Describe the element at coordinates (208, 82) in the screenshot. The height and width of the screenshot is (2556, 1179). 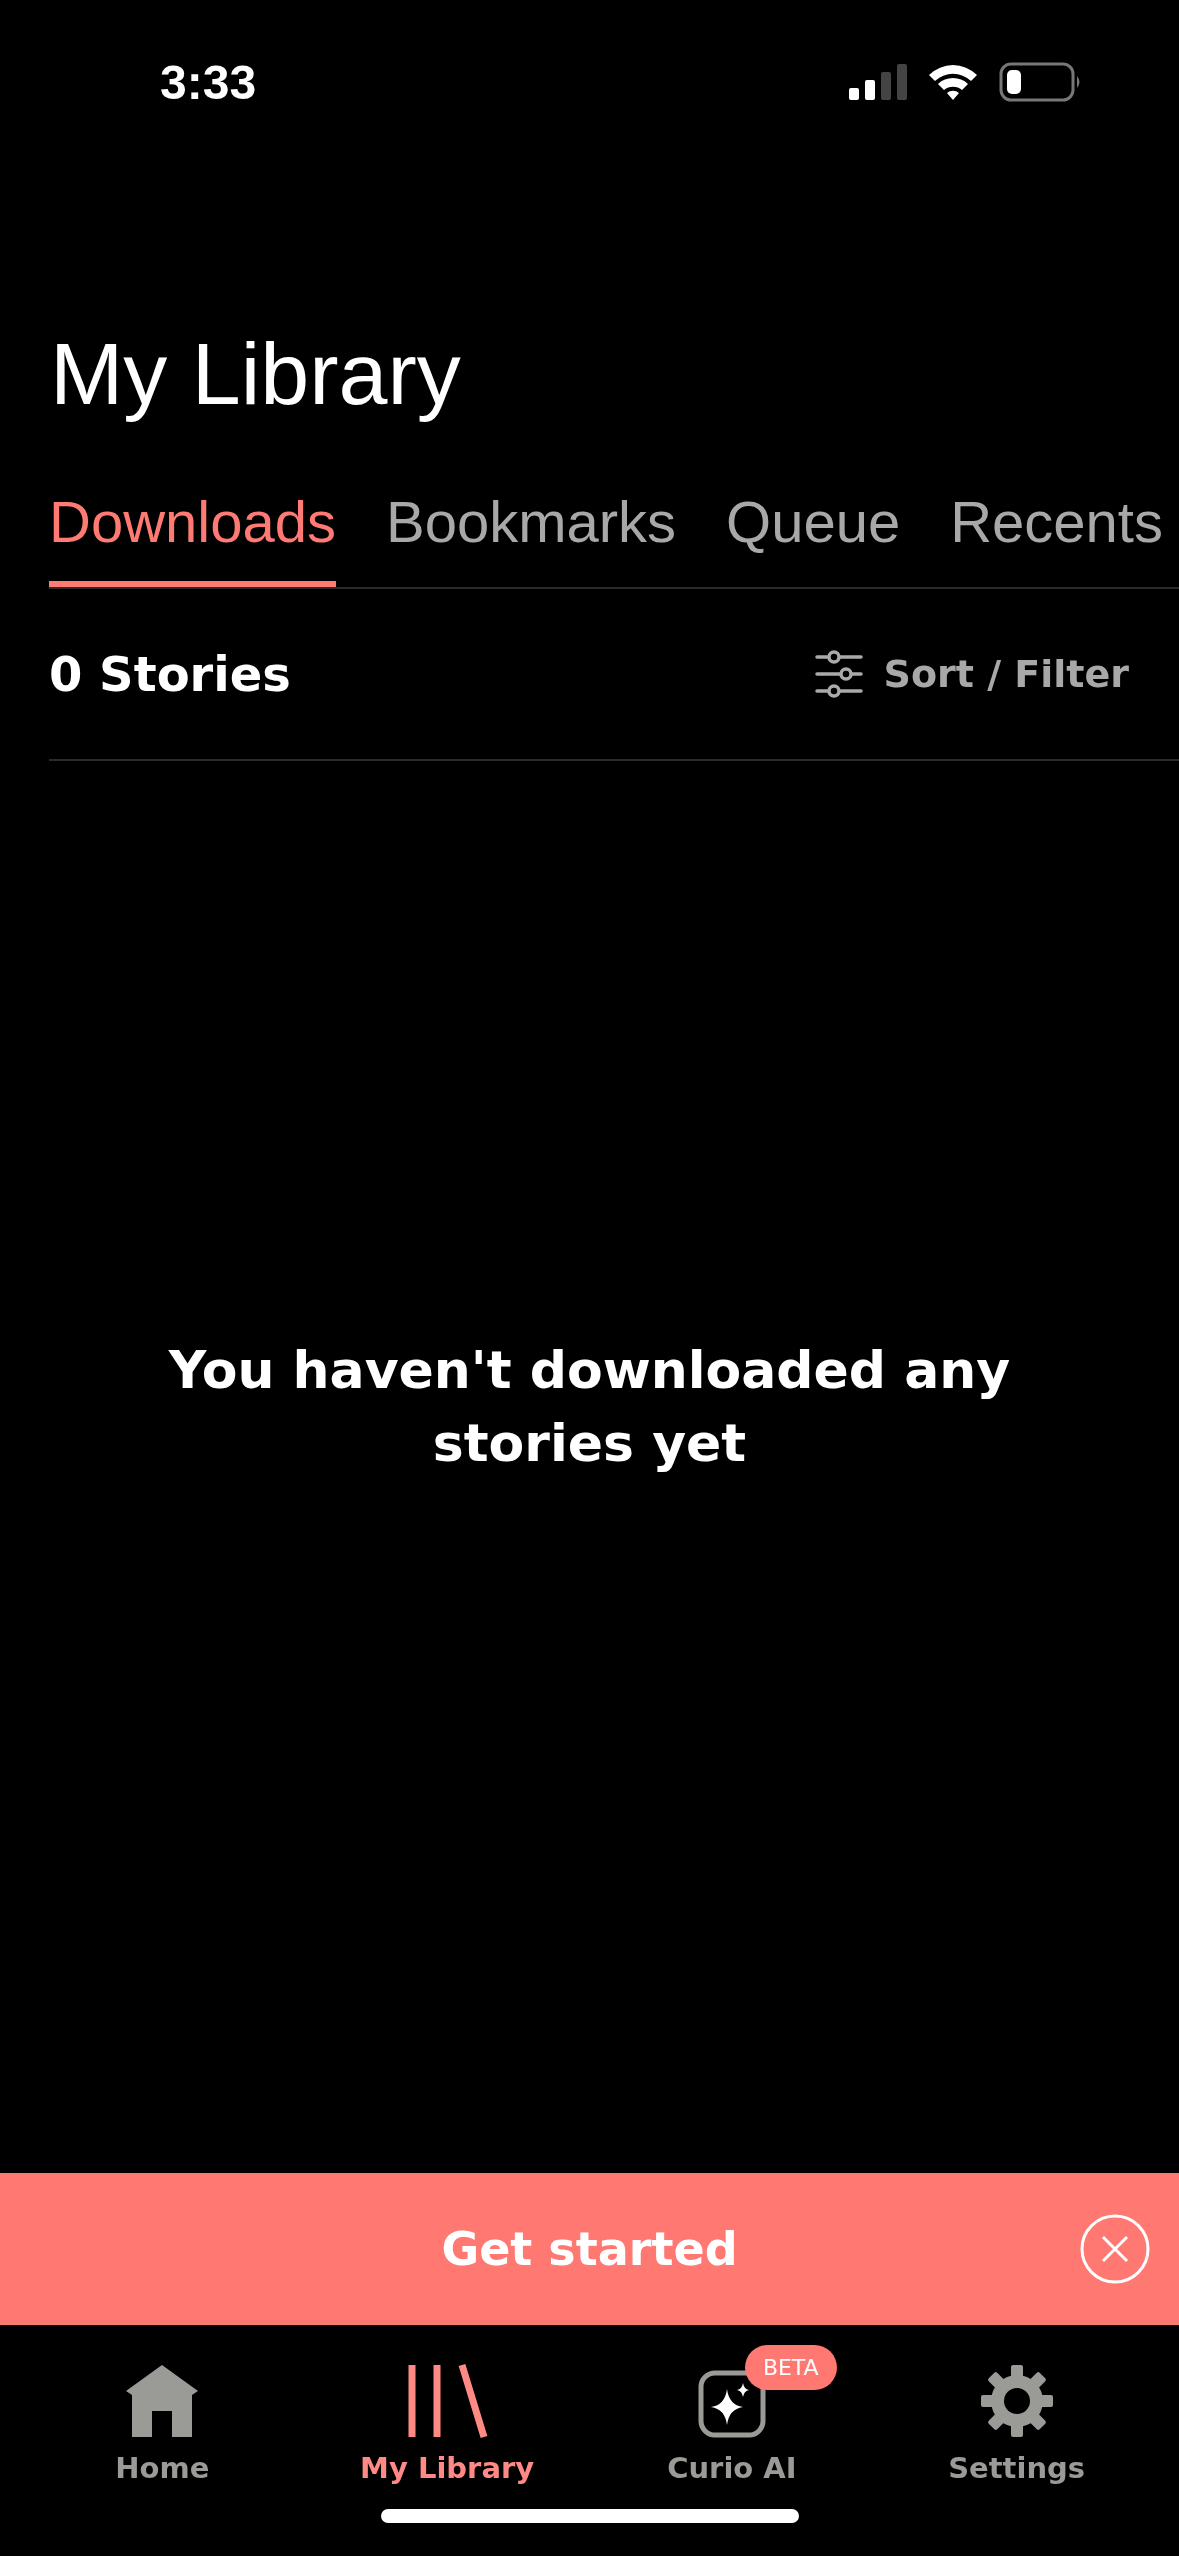
I see `status-time: 3:33` at that location.